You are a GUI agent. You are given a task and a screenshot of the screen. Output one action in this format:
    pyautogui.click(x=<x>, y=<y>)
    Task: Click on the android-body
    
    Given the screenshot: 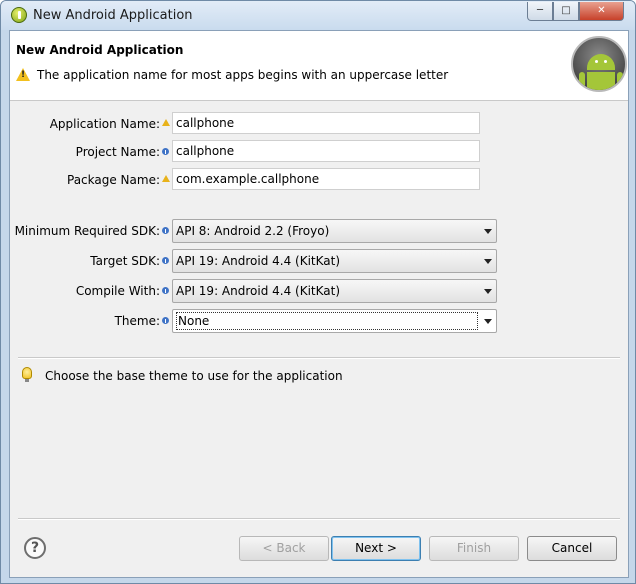 What is the action you would take?
    pyautogui.click(x=601, y=81)
    